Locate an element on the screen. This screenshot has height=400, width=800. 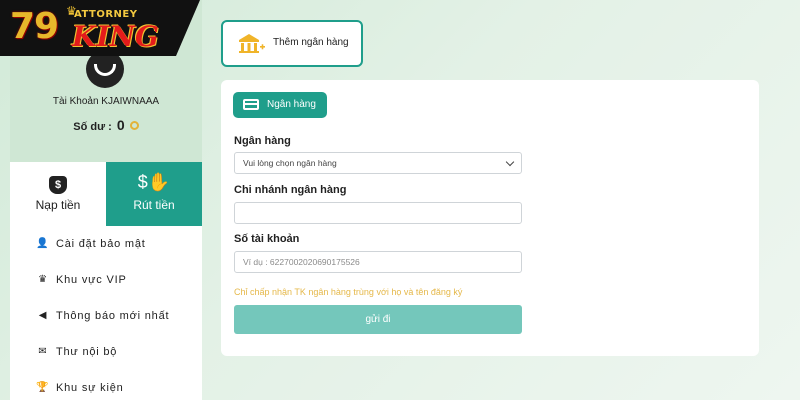
sidebar-item-security: 👤 Cài đặt bảo mật is located at coordinates (106, 244).